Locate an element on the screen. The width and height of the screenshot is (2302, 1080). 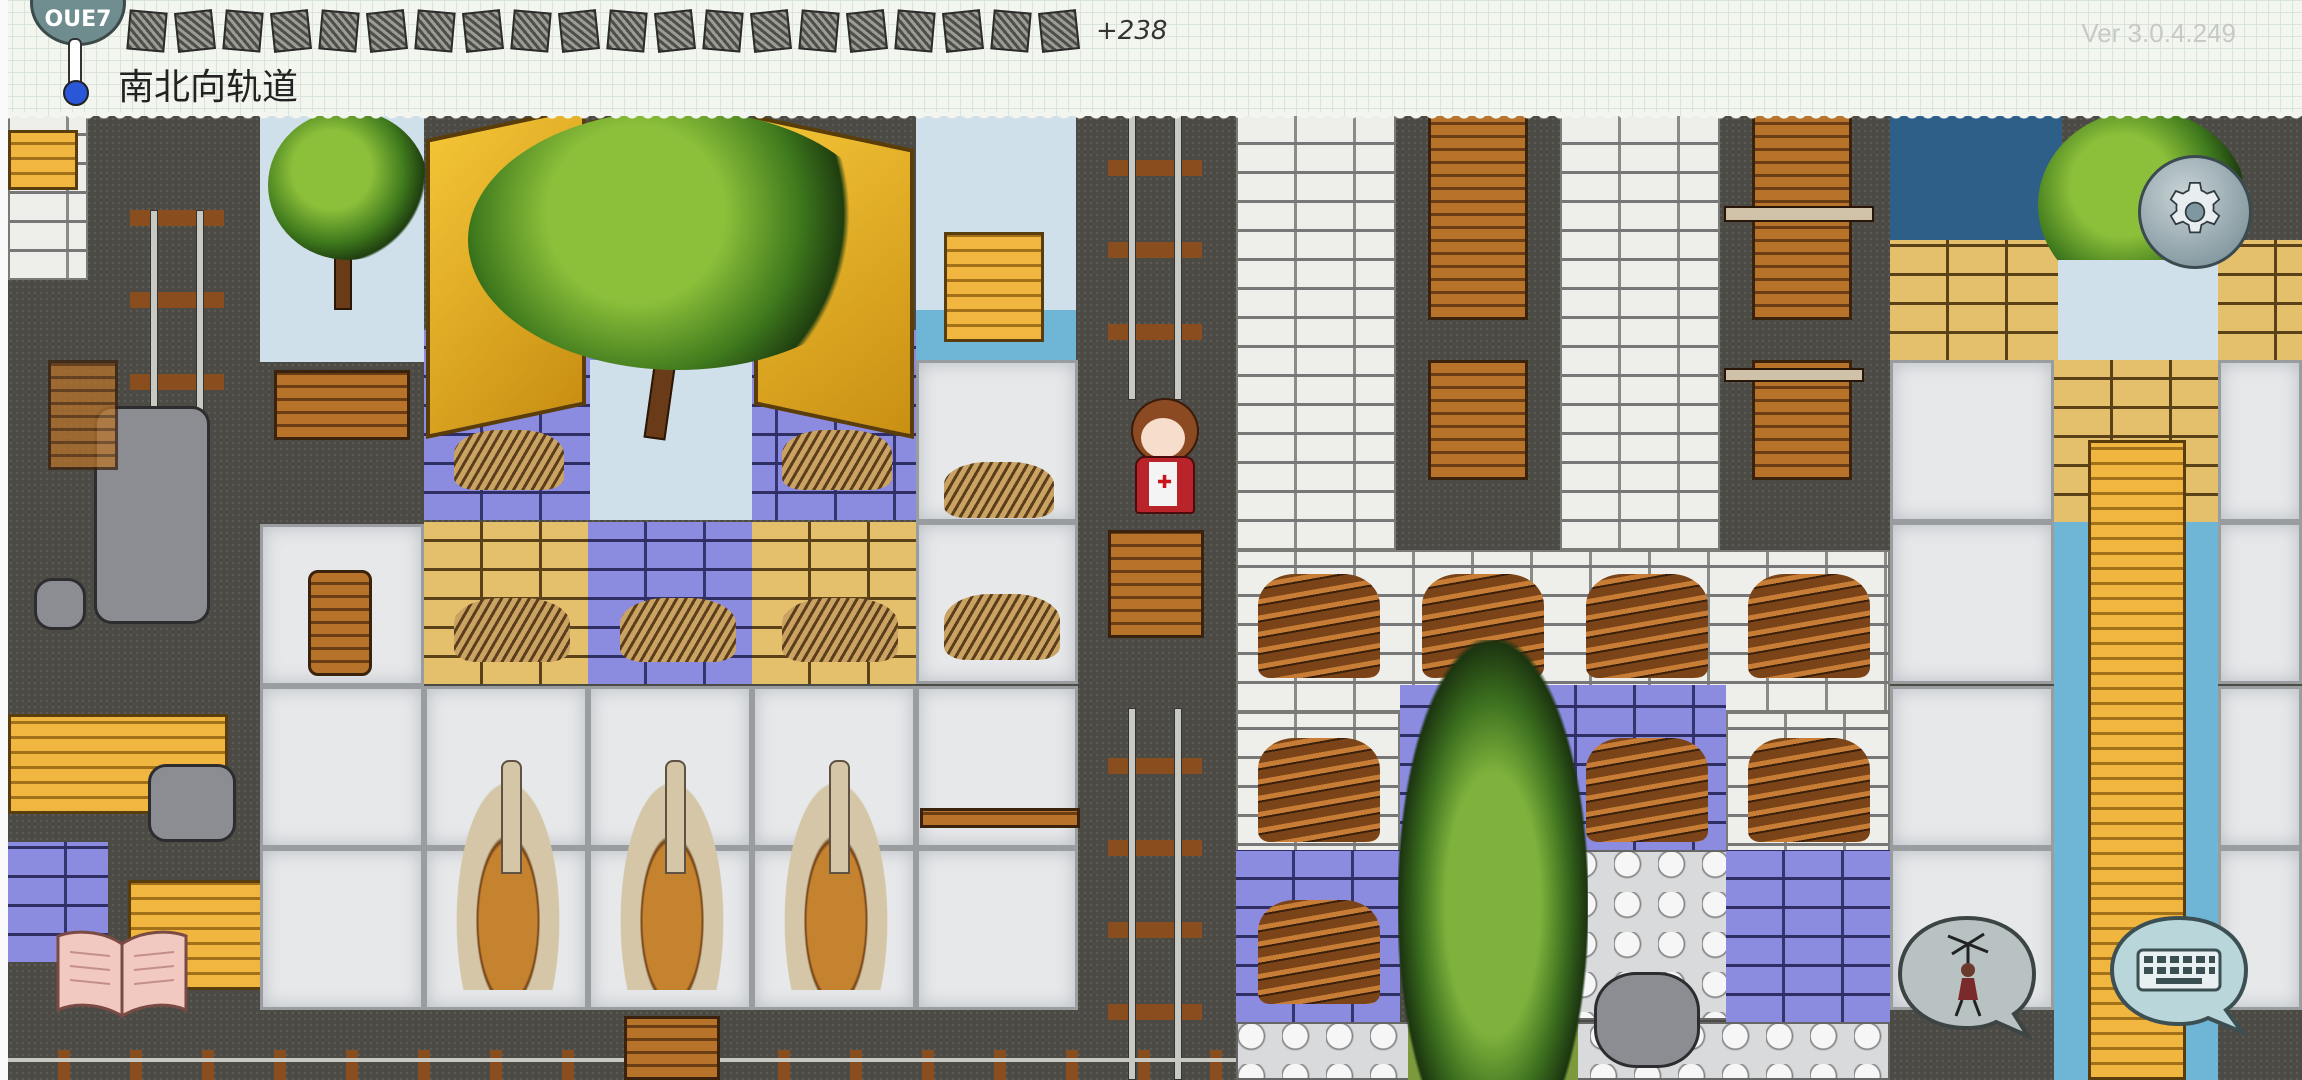
settings-button is located at coordinates (2195, 212).